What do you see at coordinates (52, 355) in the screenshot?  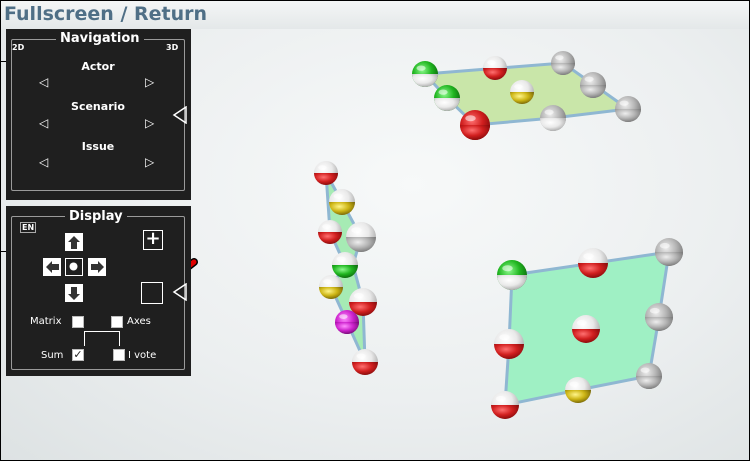 I see `sum-label: Sum` at bounding box center [52, 355].